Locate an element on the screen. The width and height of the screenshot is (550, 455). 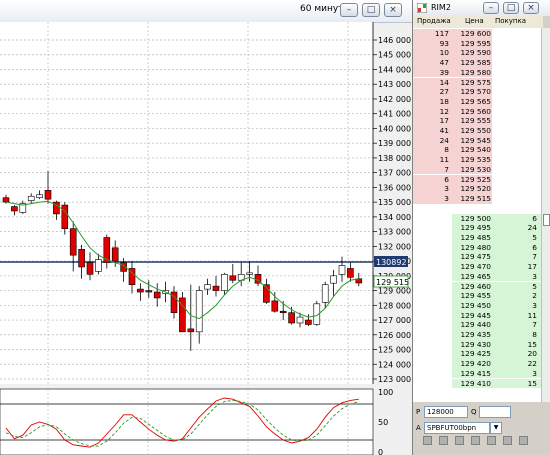
ask-row: 11 129 535 is located at coordinates (477, 160).